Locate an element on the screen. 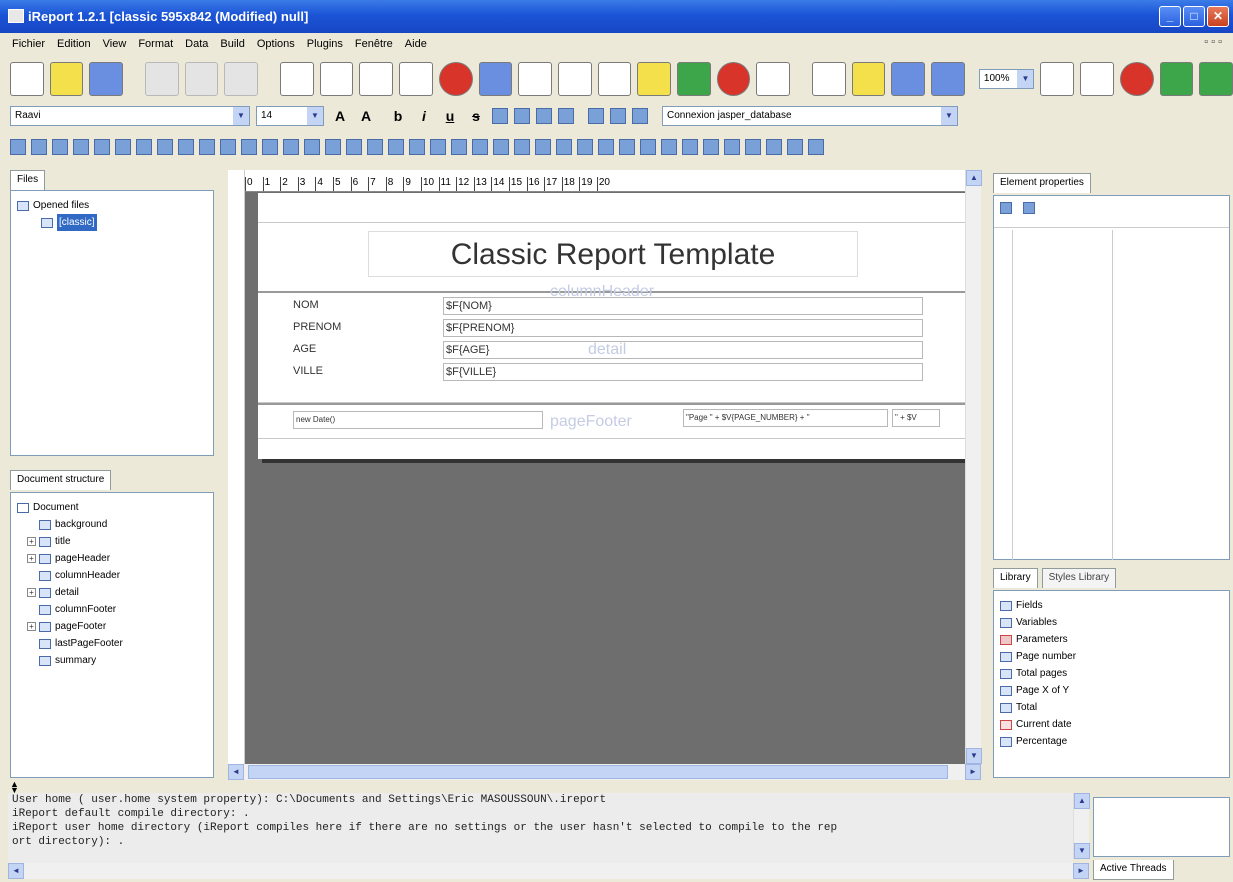  file-node-classic: [classic] is located at coordinates (112, 222).